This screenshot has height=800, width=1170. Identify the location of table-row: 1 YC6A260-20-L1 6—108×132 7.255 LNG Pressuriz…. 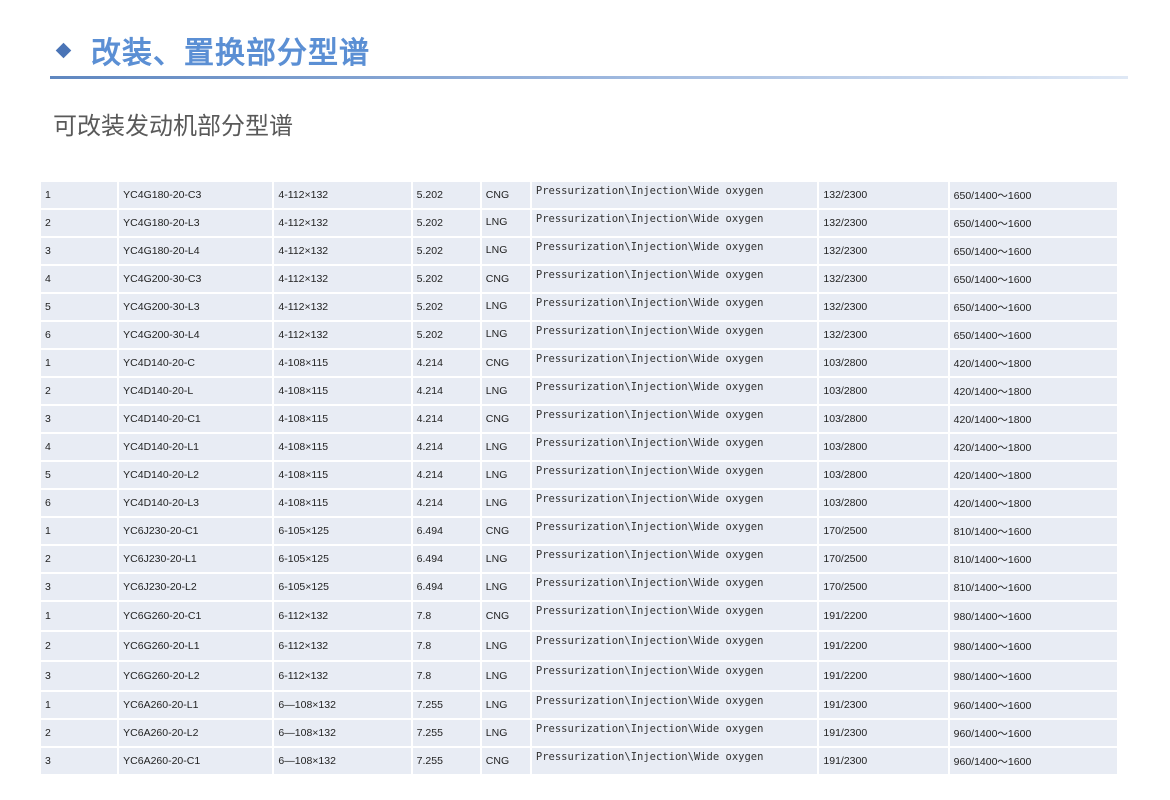
(579, 705).